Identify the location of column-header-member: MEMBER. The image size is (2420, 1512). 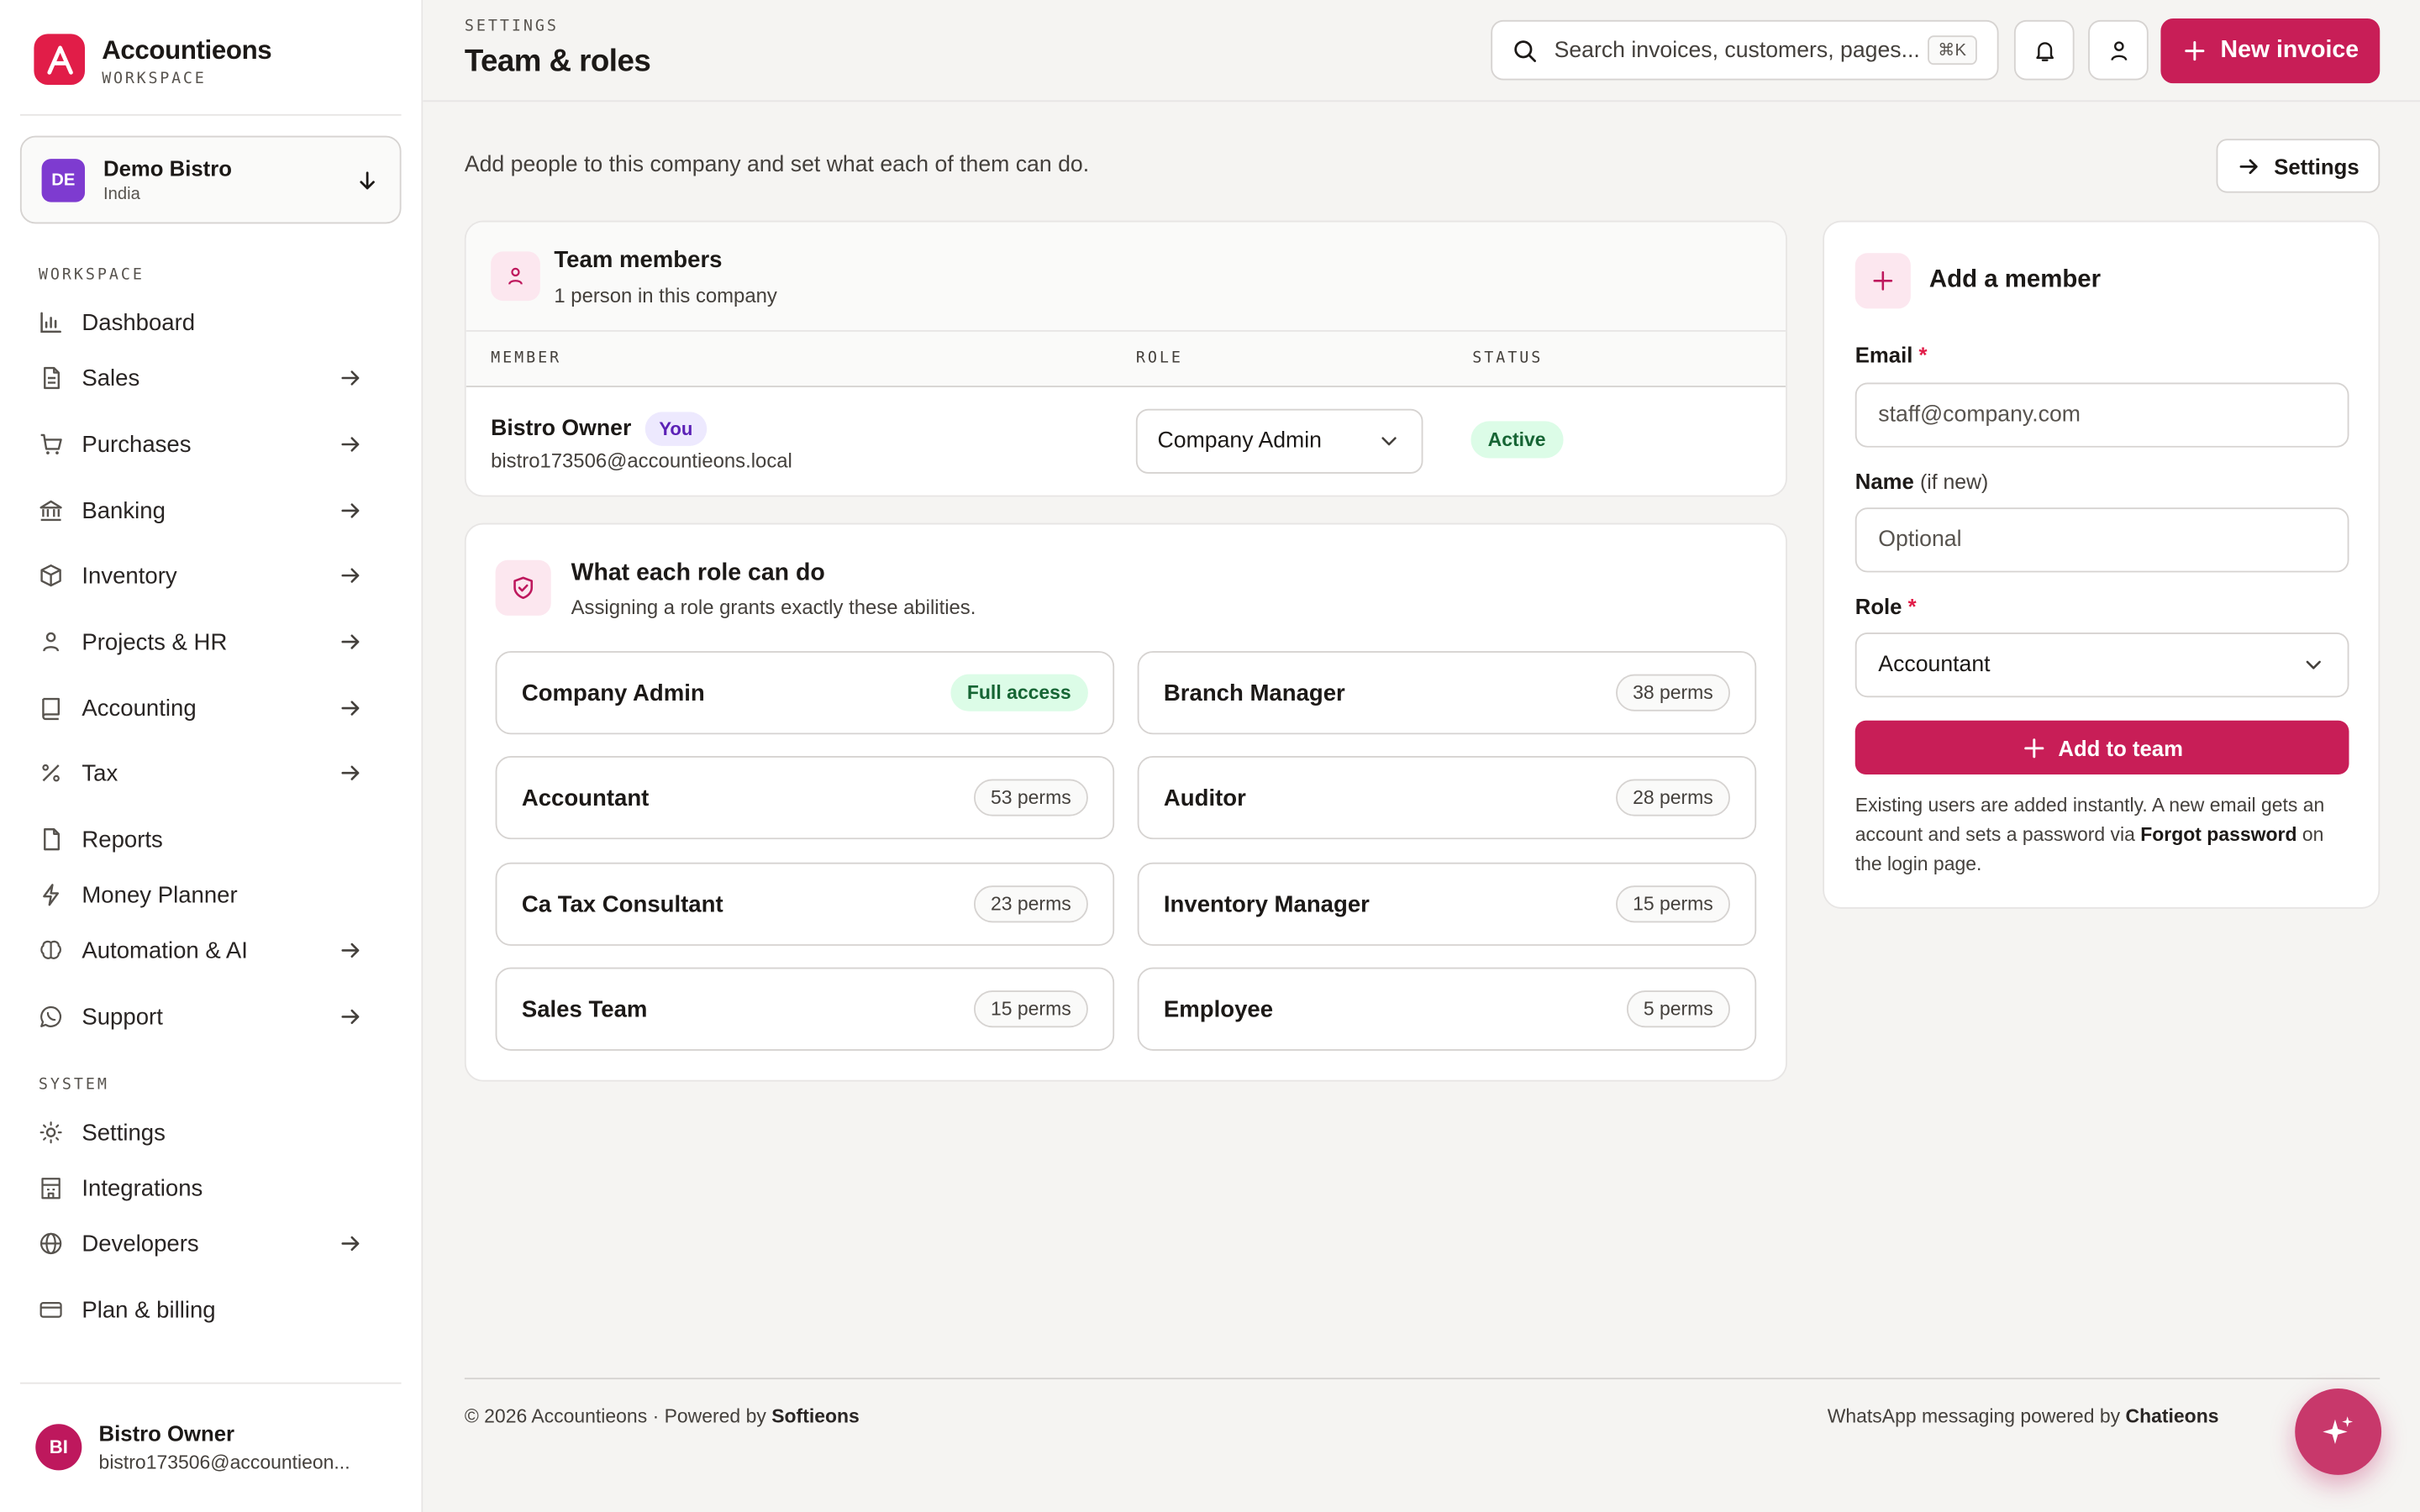
(526, 358).